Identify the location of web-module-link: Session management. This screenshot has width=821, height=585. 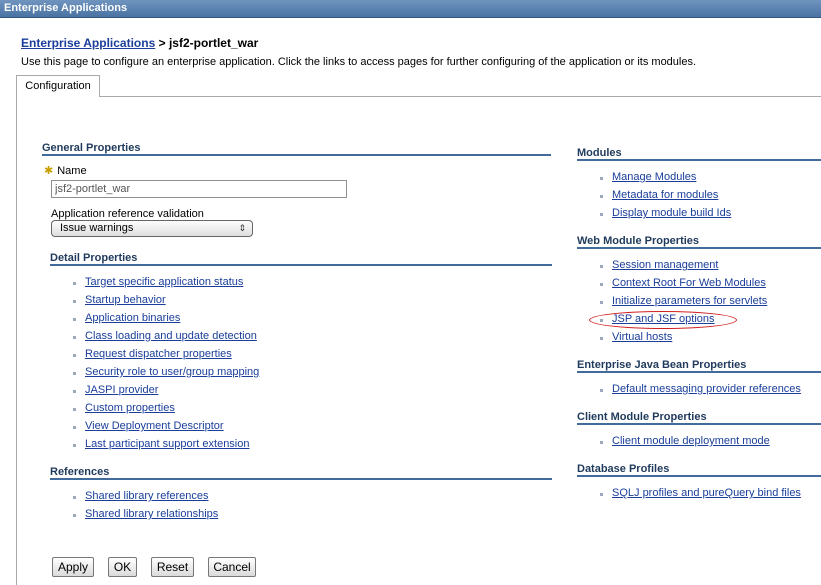
(665, 265).